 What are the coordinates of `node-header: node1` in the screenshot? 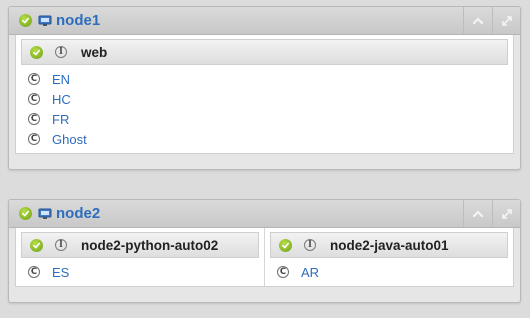 It's located at (264, 21).